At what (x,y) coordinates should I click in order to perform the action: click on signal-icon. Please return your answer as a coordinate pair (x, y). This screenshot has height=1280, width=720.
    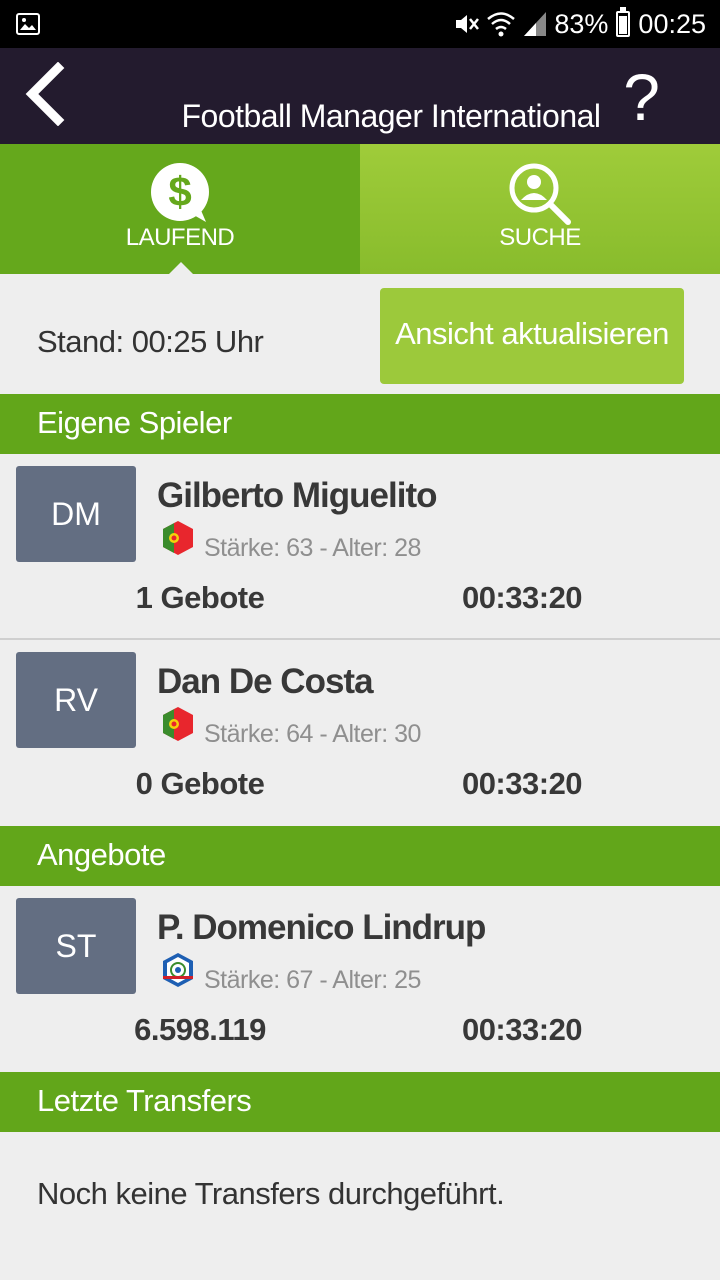
    Looking at the image, I should click on (535, 24).